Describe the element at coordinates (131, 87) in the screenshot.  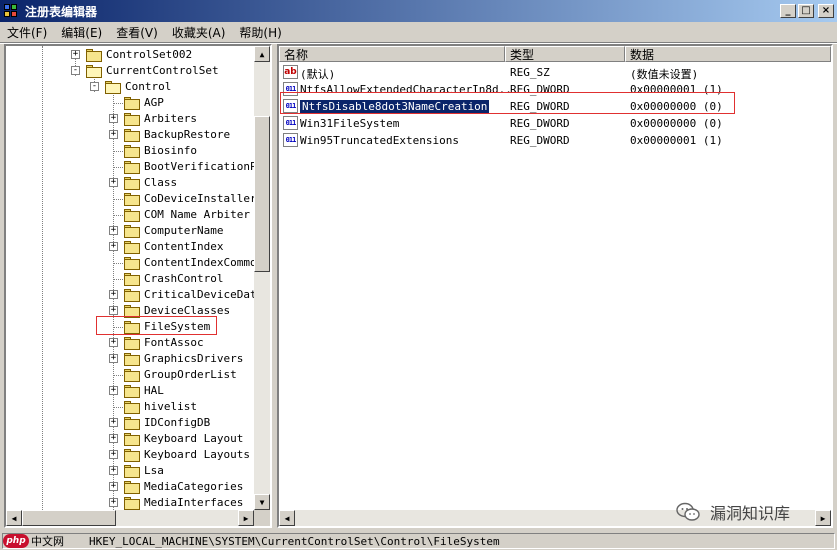
I see `tree-item: - Control` at that location.